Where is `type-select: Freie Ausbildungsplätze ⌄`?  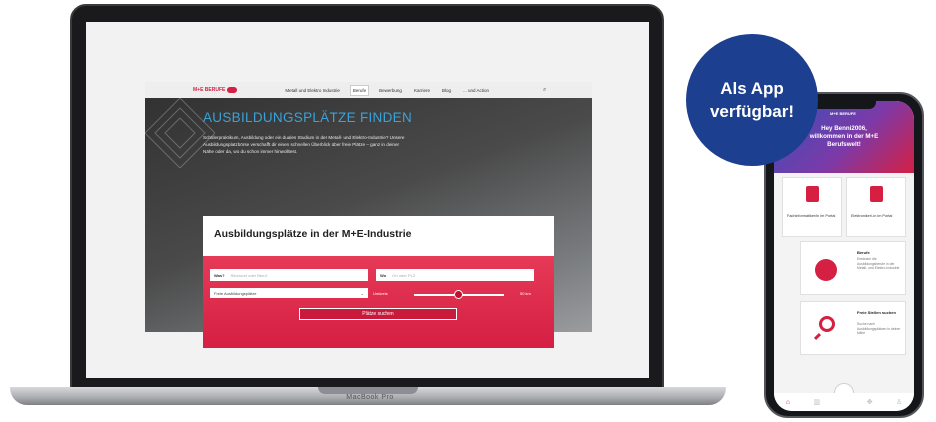 type-select: Freie Ausbildungsplätze ⌄ is located at coordinates (289, 293).